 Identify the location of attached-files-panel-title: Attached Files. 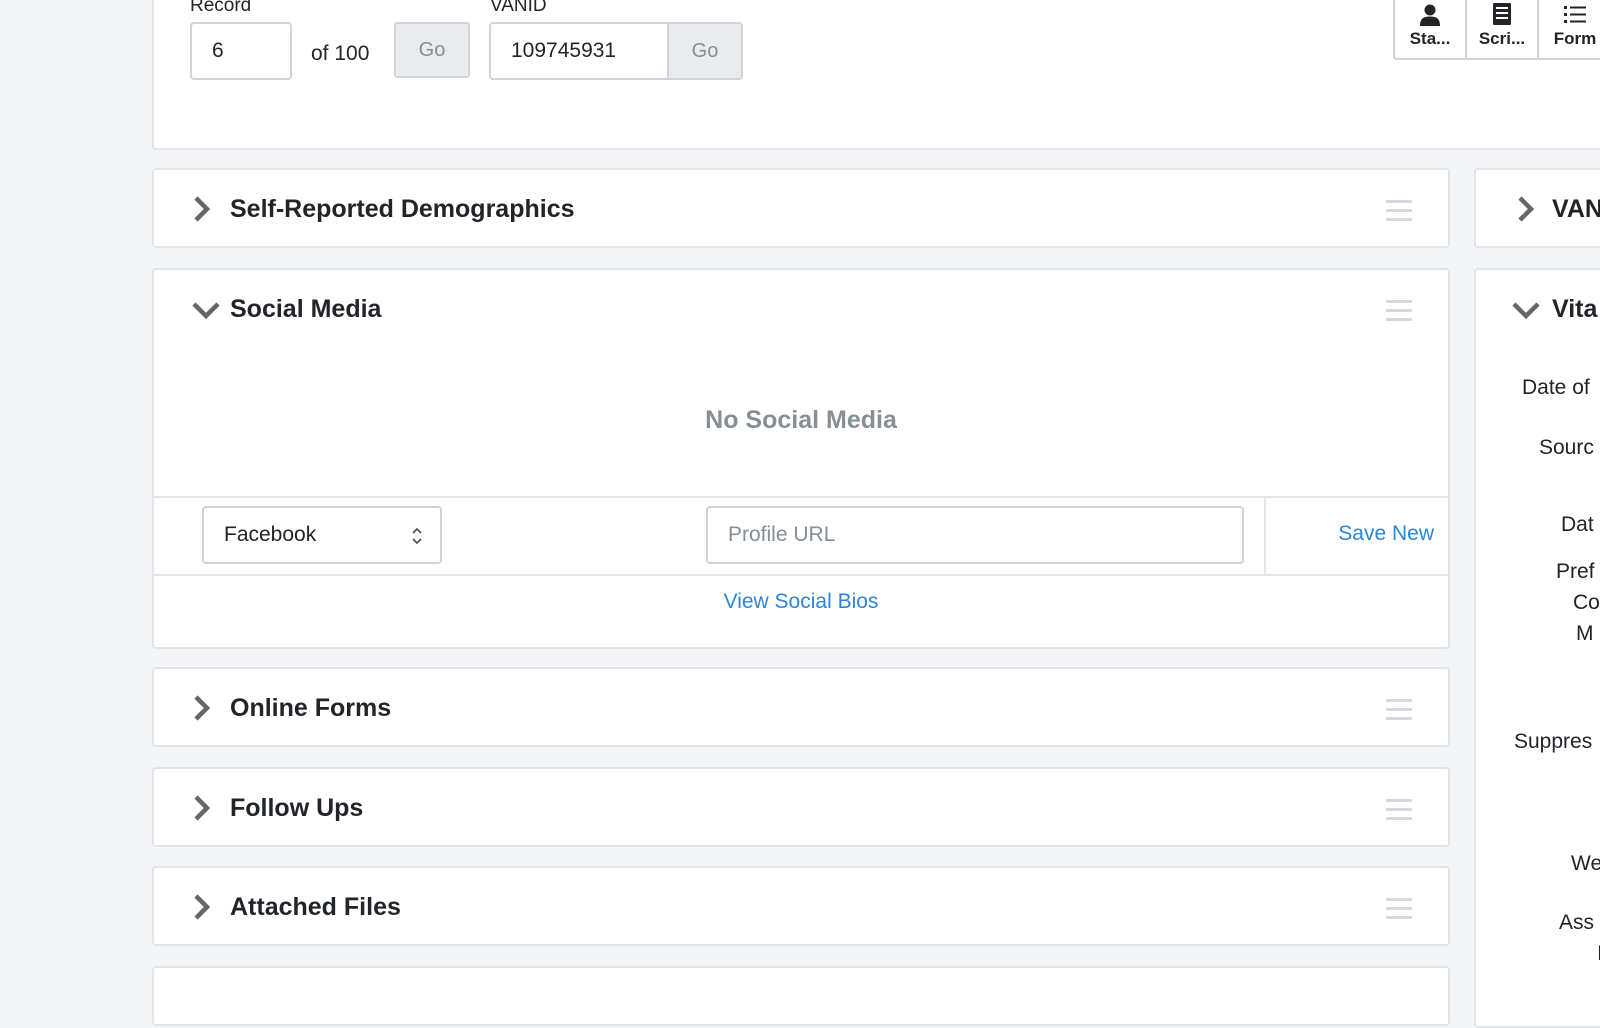
(315, 907).